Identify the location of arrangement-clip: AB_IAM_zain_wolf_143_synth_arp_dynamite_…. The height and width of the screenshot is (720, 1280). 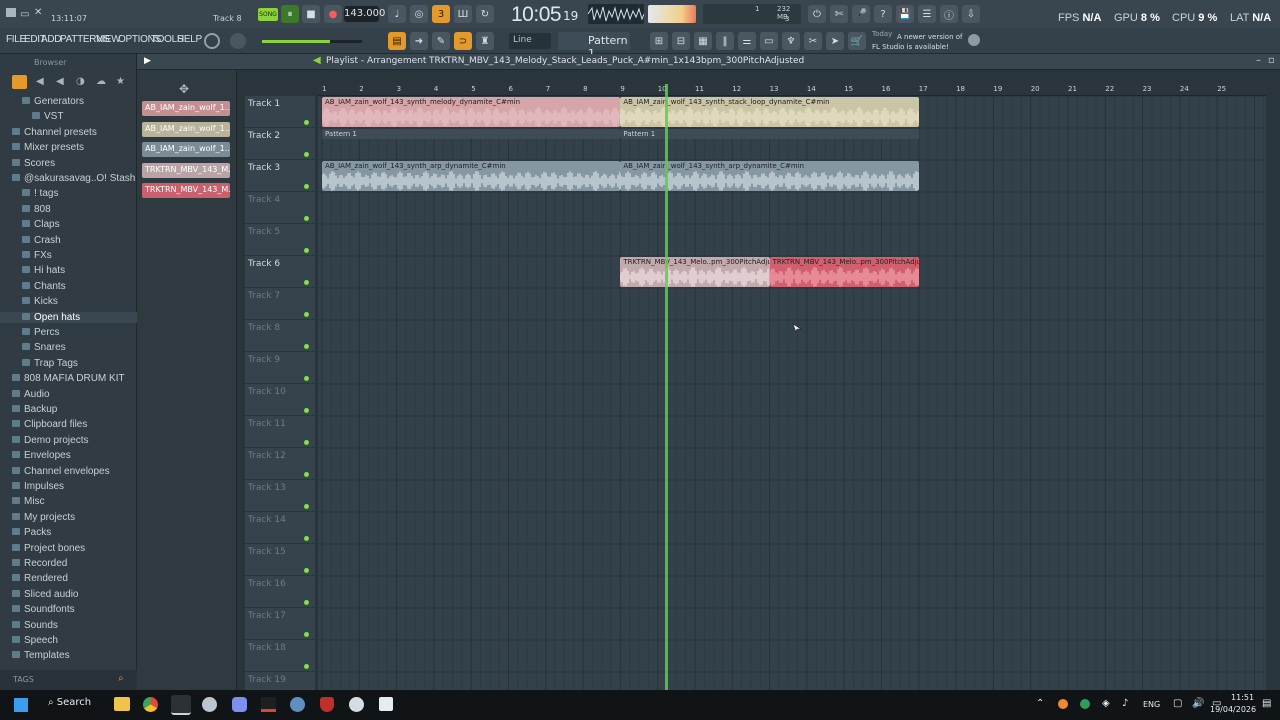
(471, 176).